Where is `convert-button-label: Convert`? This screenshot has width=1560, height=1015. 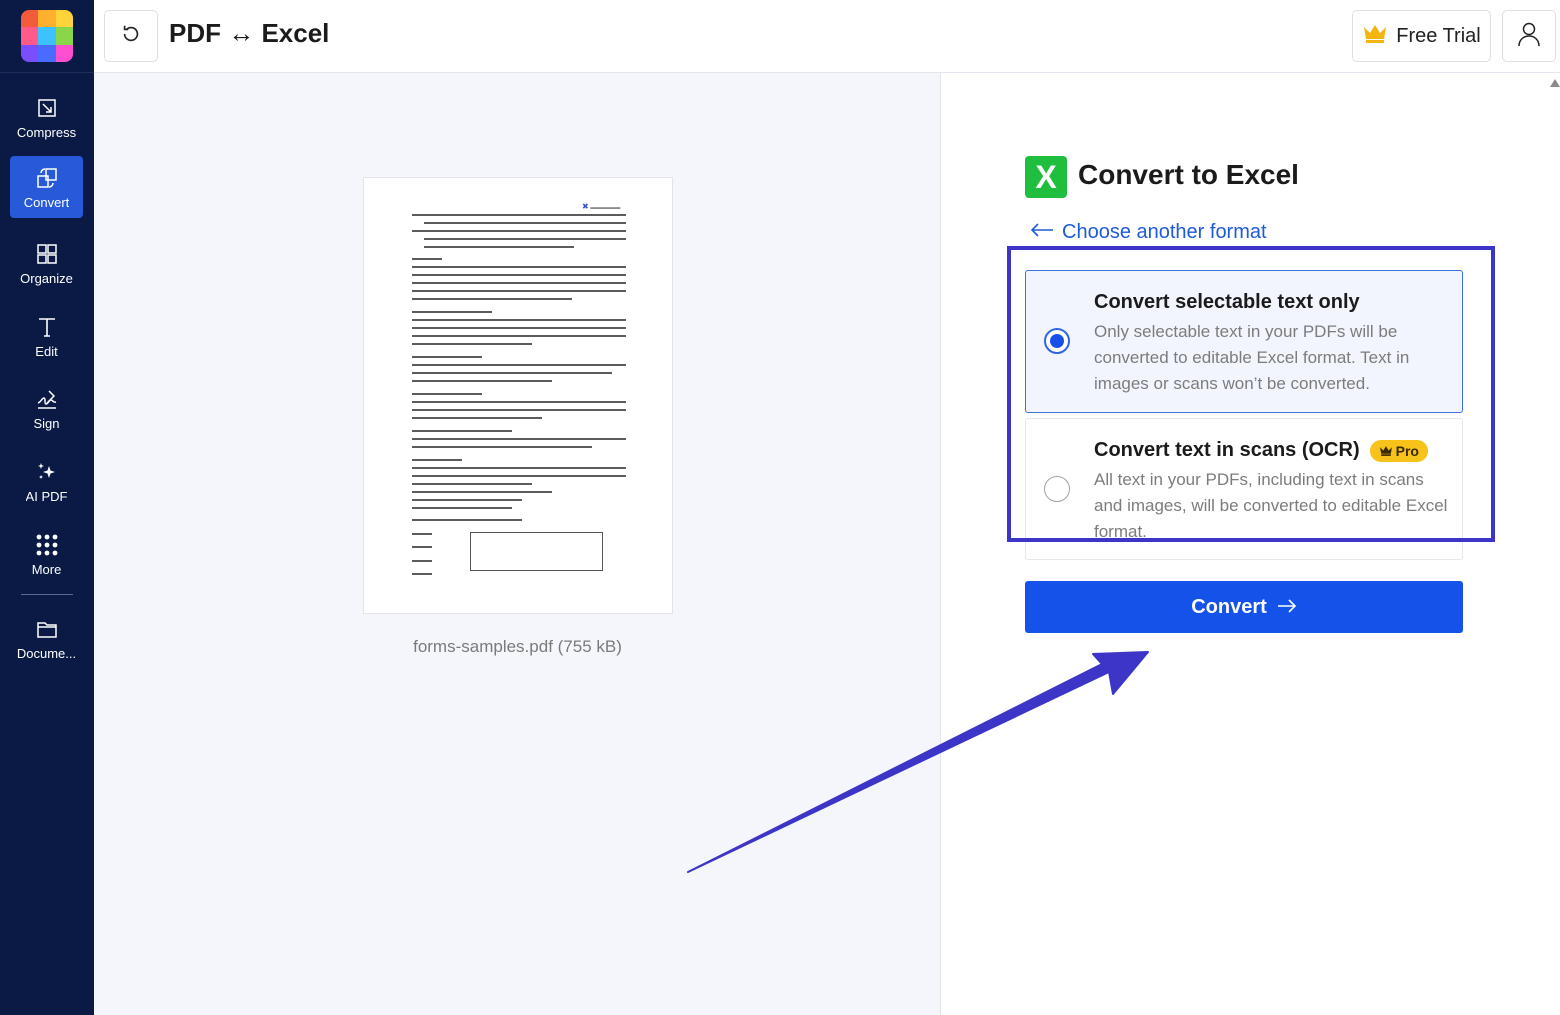
convert-button-label: Convert is located at coordinates (1229, 606).